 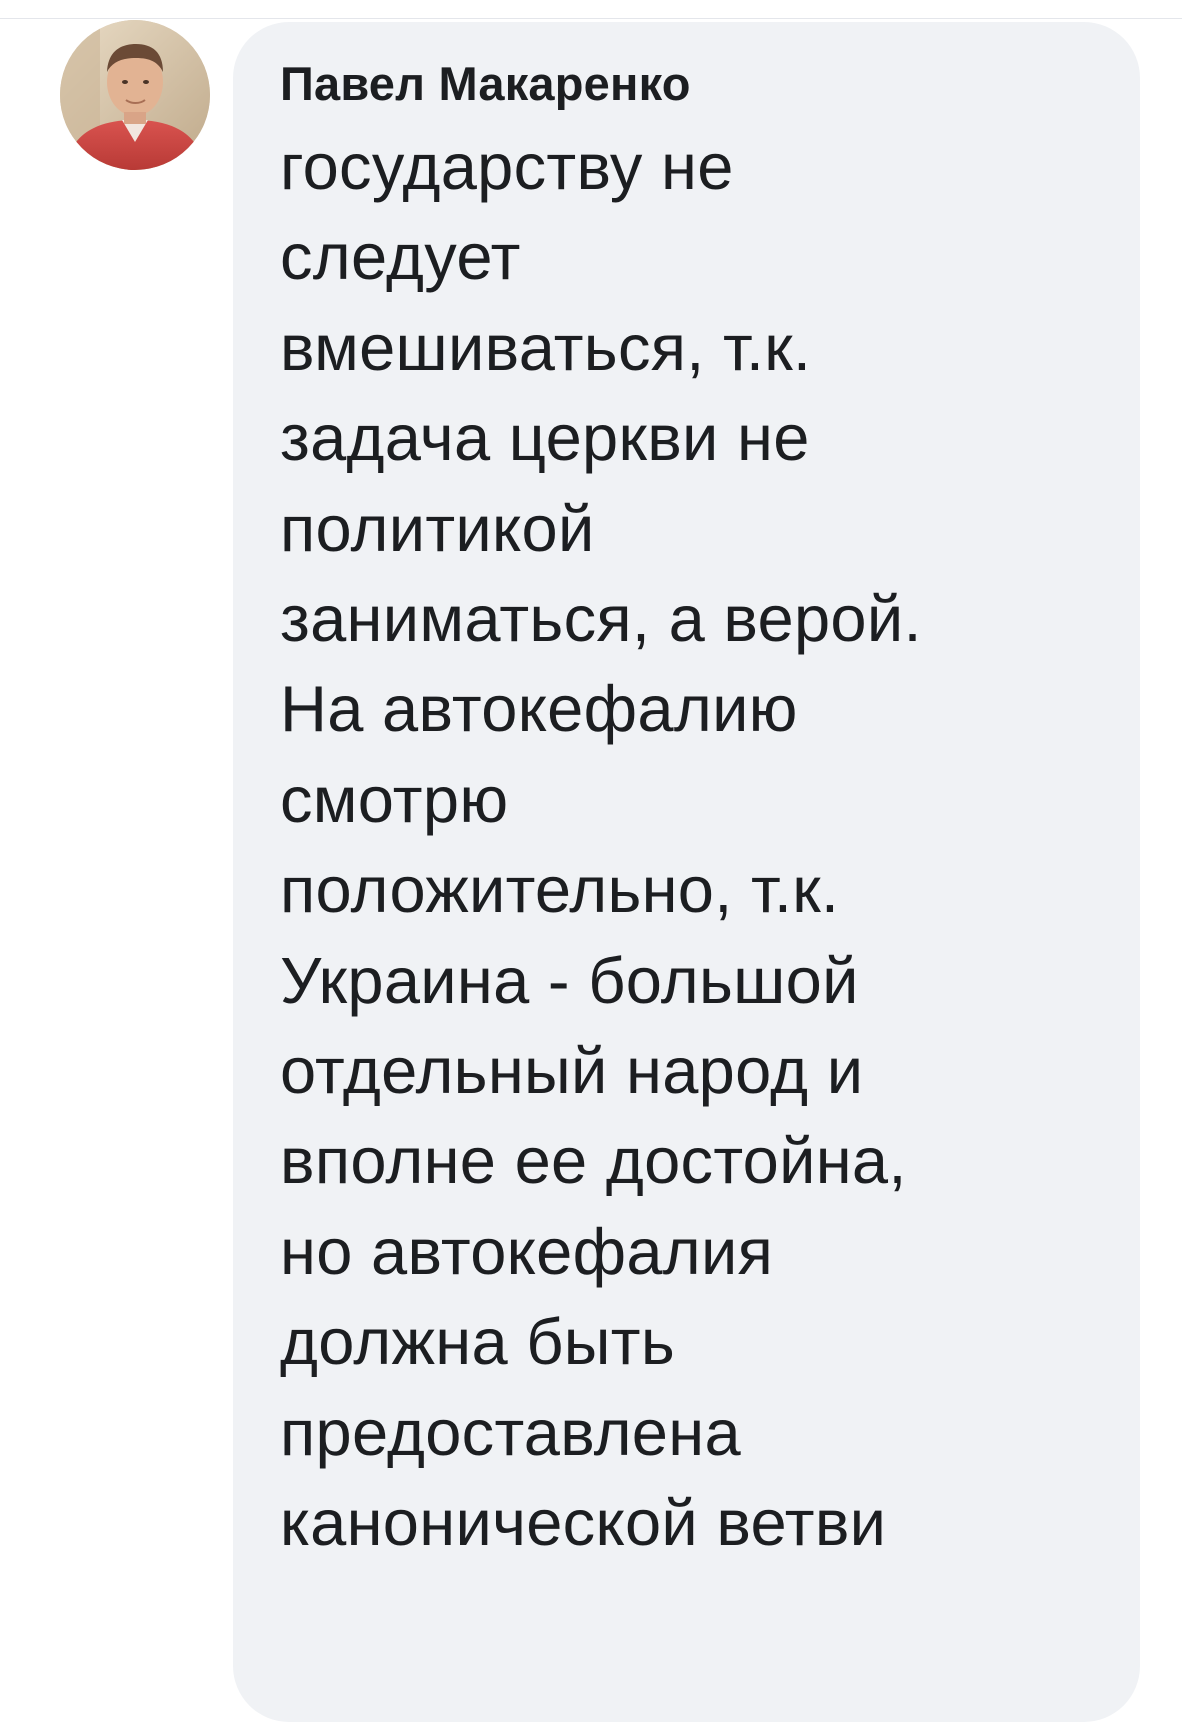 I want to click on comment-text-line: заниматься, а верой., so click(x=601, y=619).